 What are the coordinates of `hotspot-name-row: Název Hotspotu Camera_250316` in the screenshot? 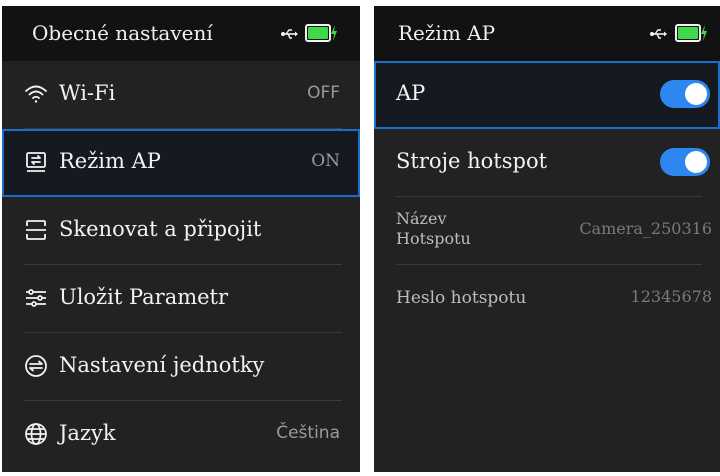 It's located at (547, 231).